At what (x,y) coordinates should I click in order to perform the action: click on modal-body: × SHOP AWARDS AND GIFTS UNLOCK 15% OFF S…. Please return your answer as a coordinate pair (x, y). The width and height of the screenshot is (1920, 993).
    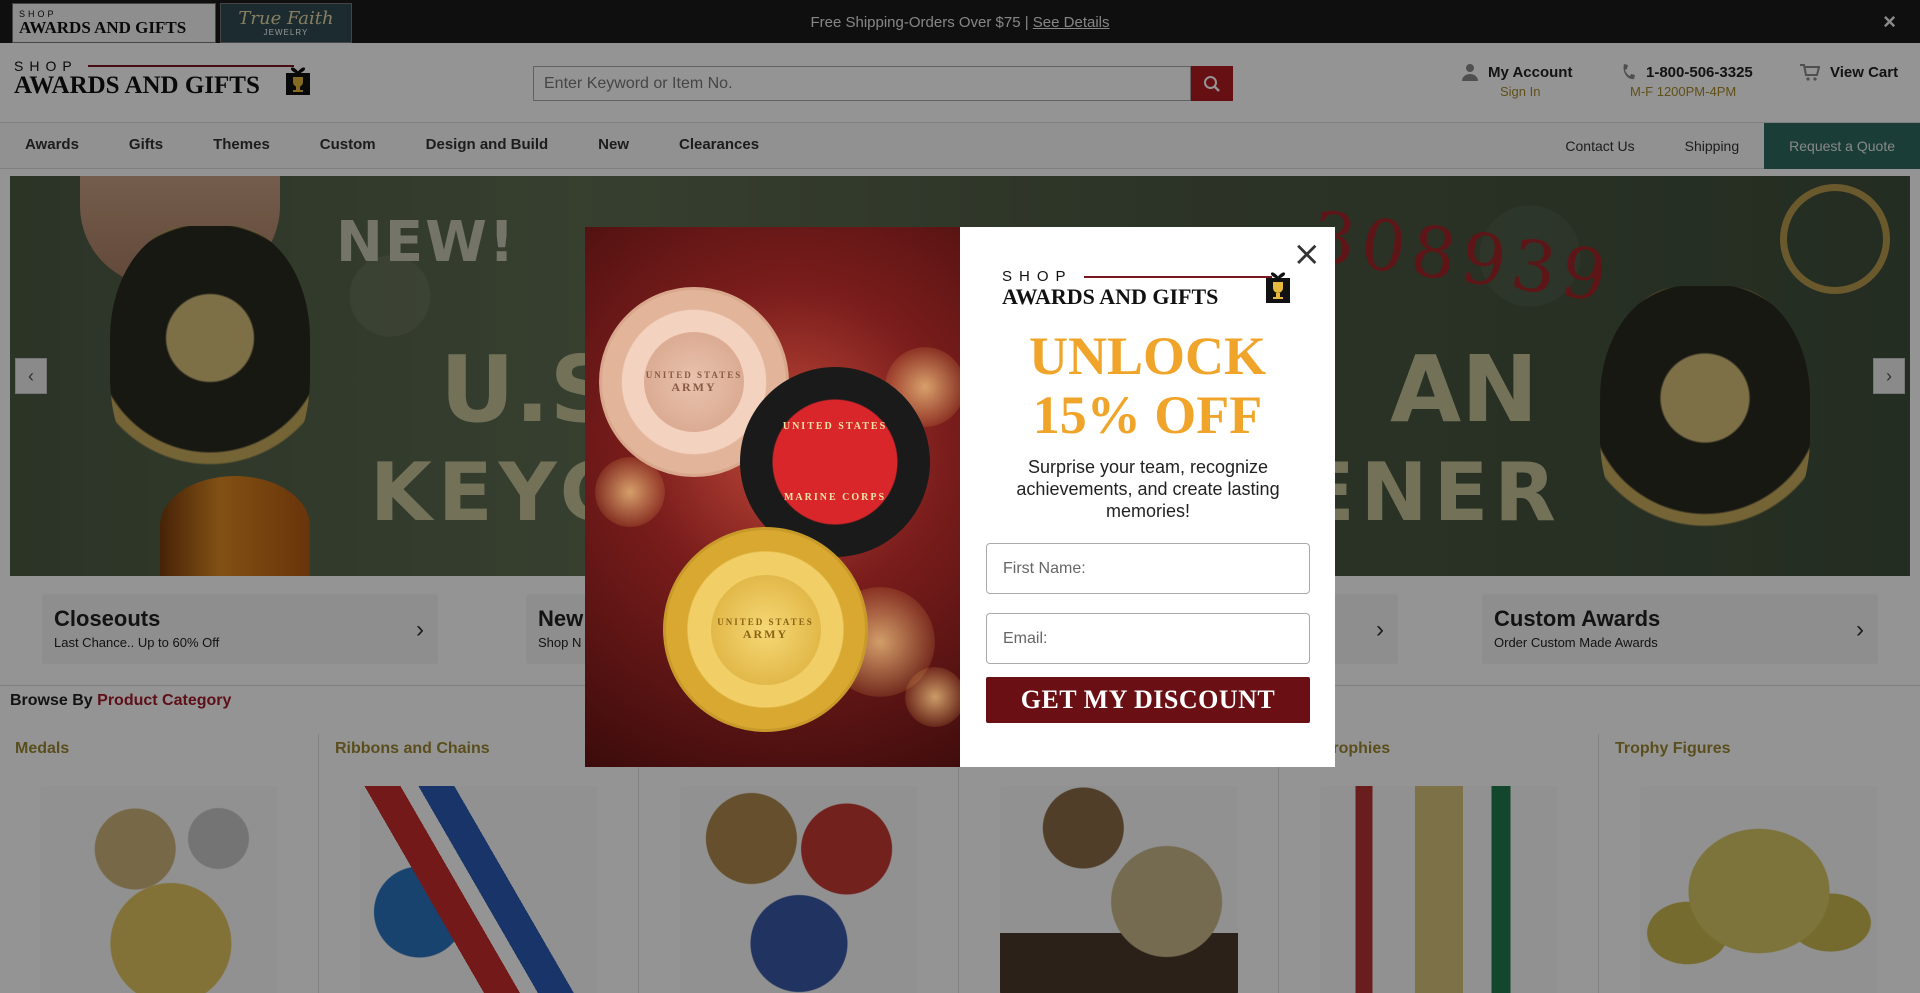
    Looking at the image, I should click on (1147, 497).